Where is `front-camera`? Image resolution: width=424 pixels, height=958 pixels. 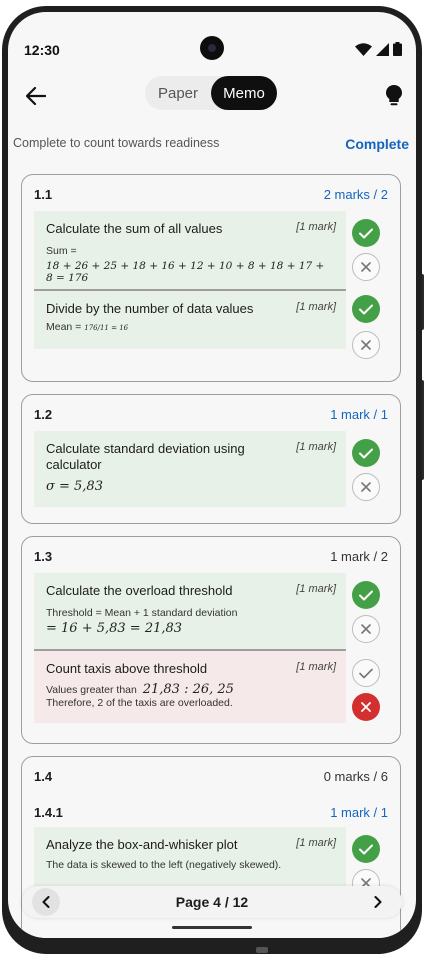 front-camera is located at coordinates (212, 48).